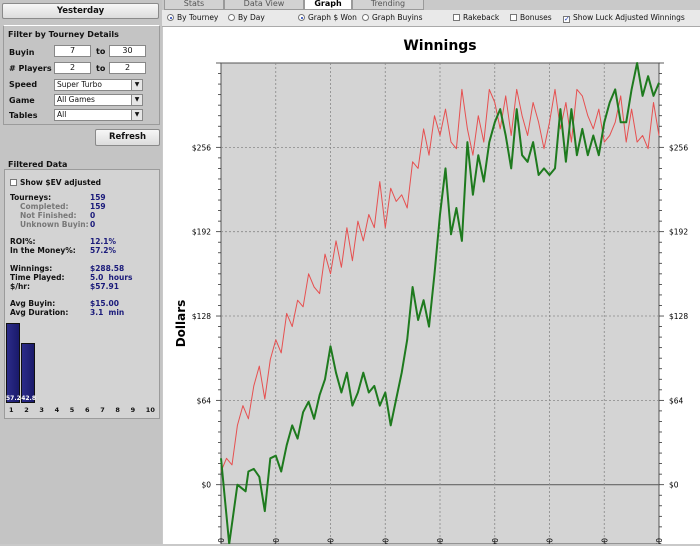 This screenshot has height=546, width=700. Describe the element at coordinates (22, 100) in the screenshot. I see `game-label: Game` at that location.